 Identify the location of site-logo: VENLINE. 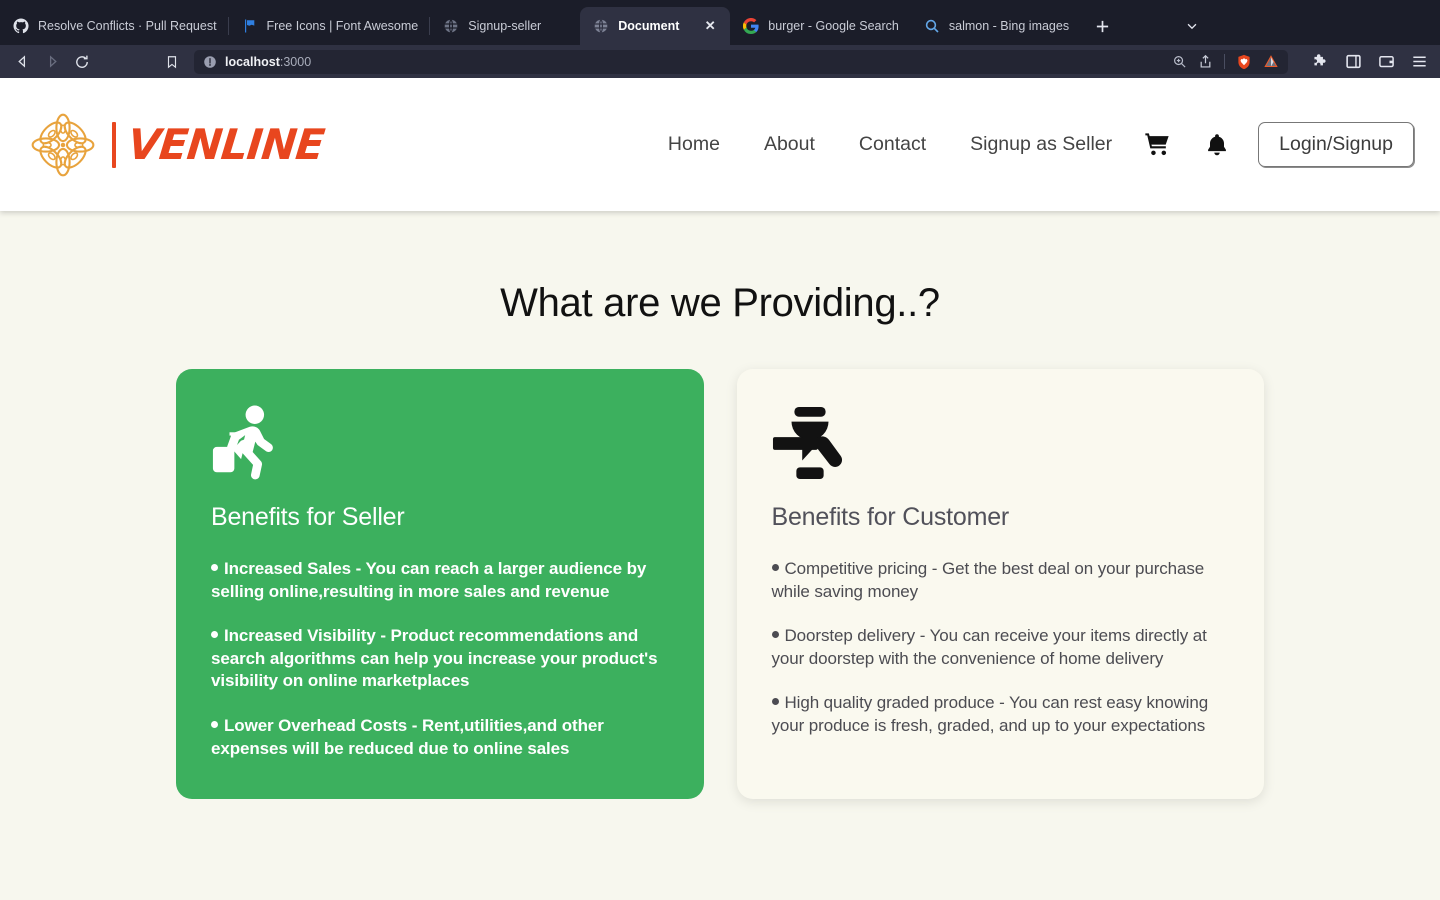
(178, 145).